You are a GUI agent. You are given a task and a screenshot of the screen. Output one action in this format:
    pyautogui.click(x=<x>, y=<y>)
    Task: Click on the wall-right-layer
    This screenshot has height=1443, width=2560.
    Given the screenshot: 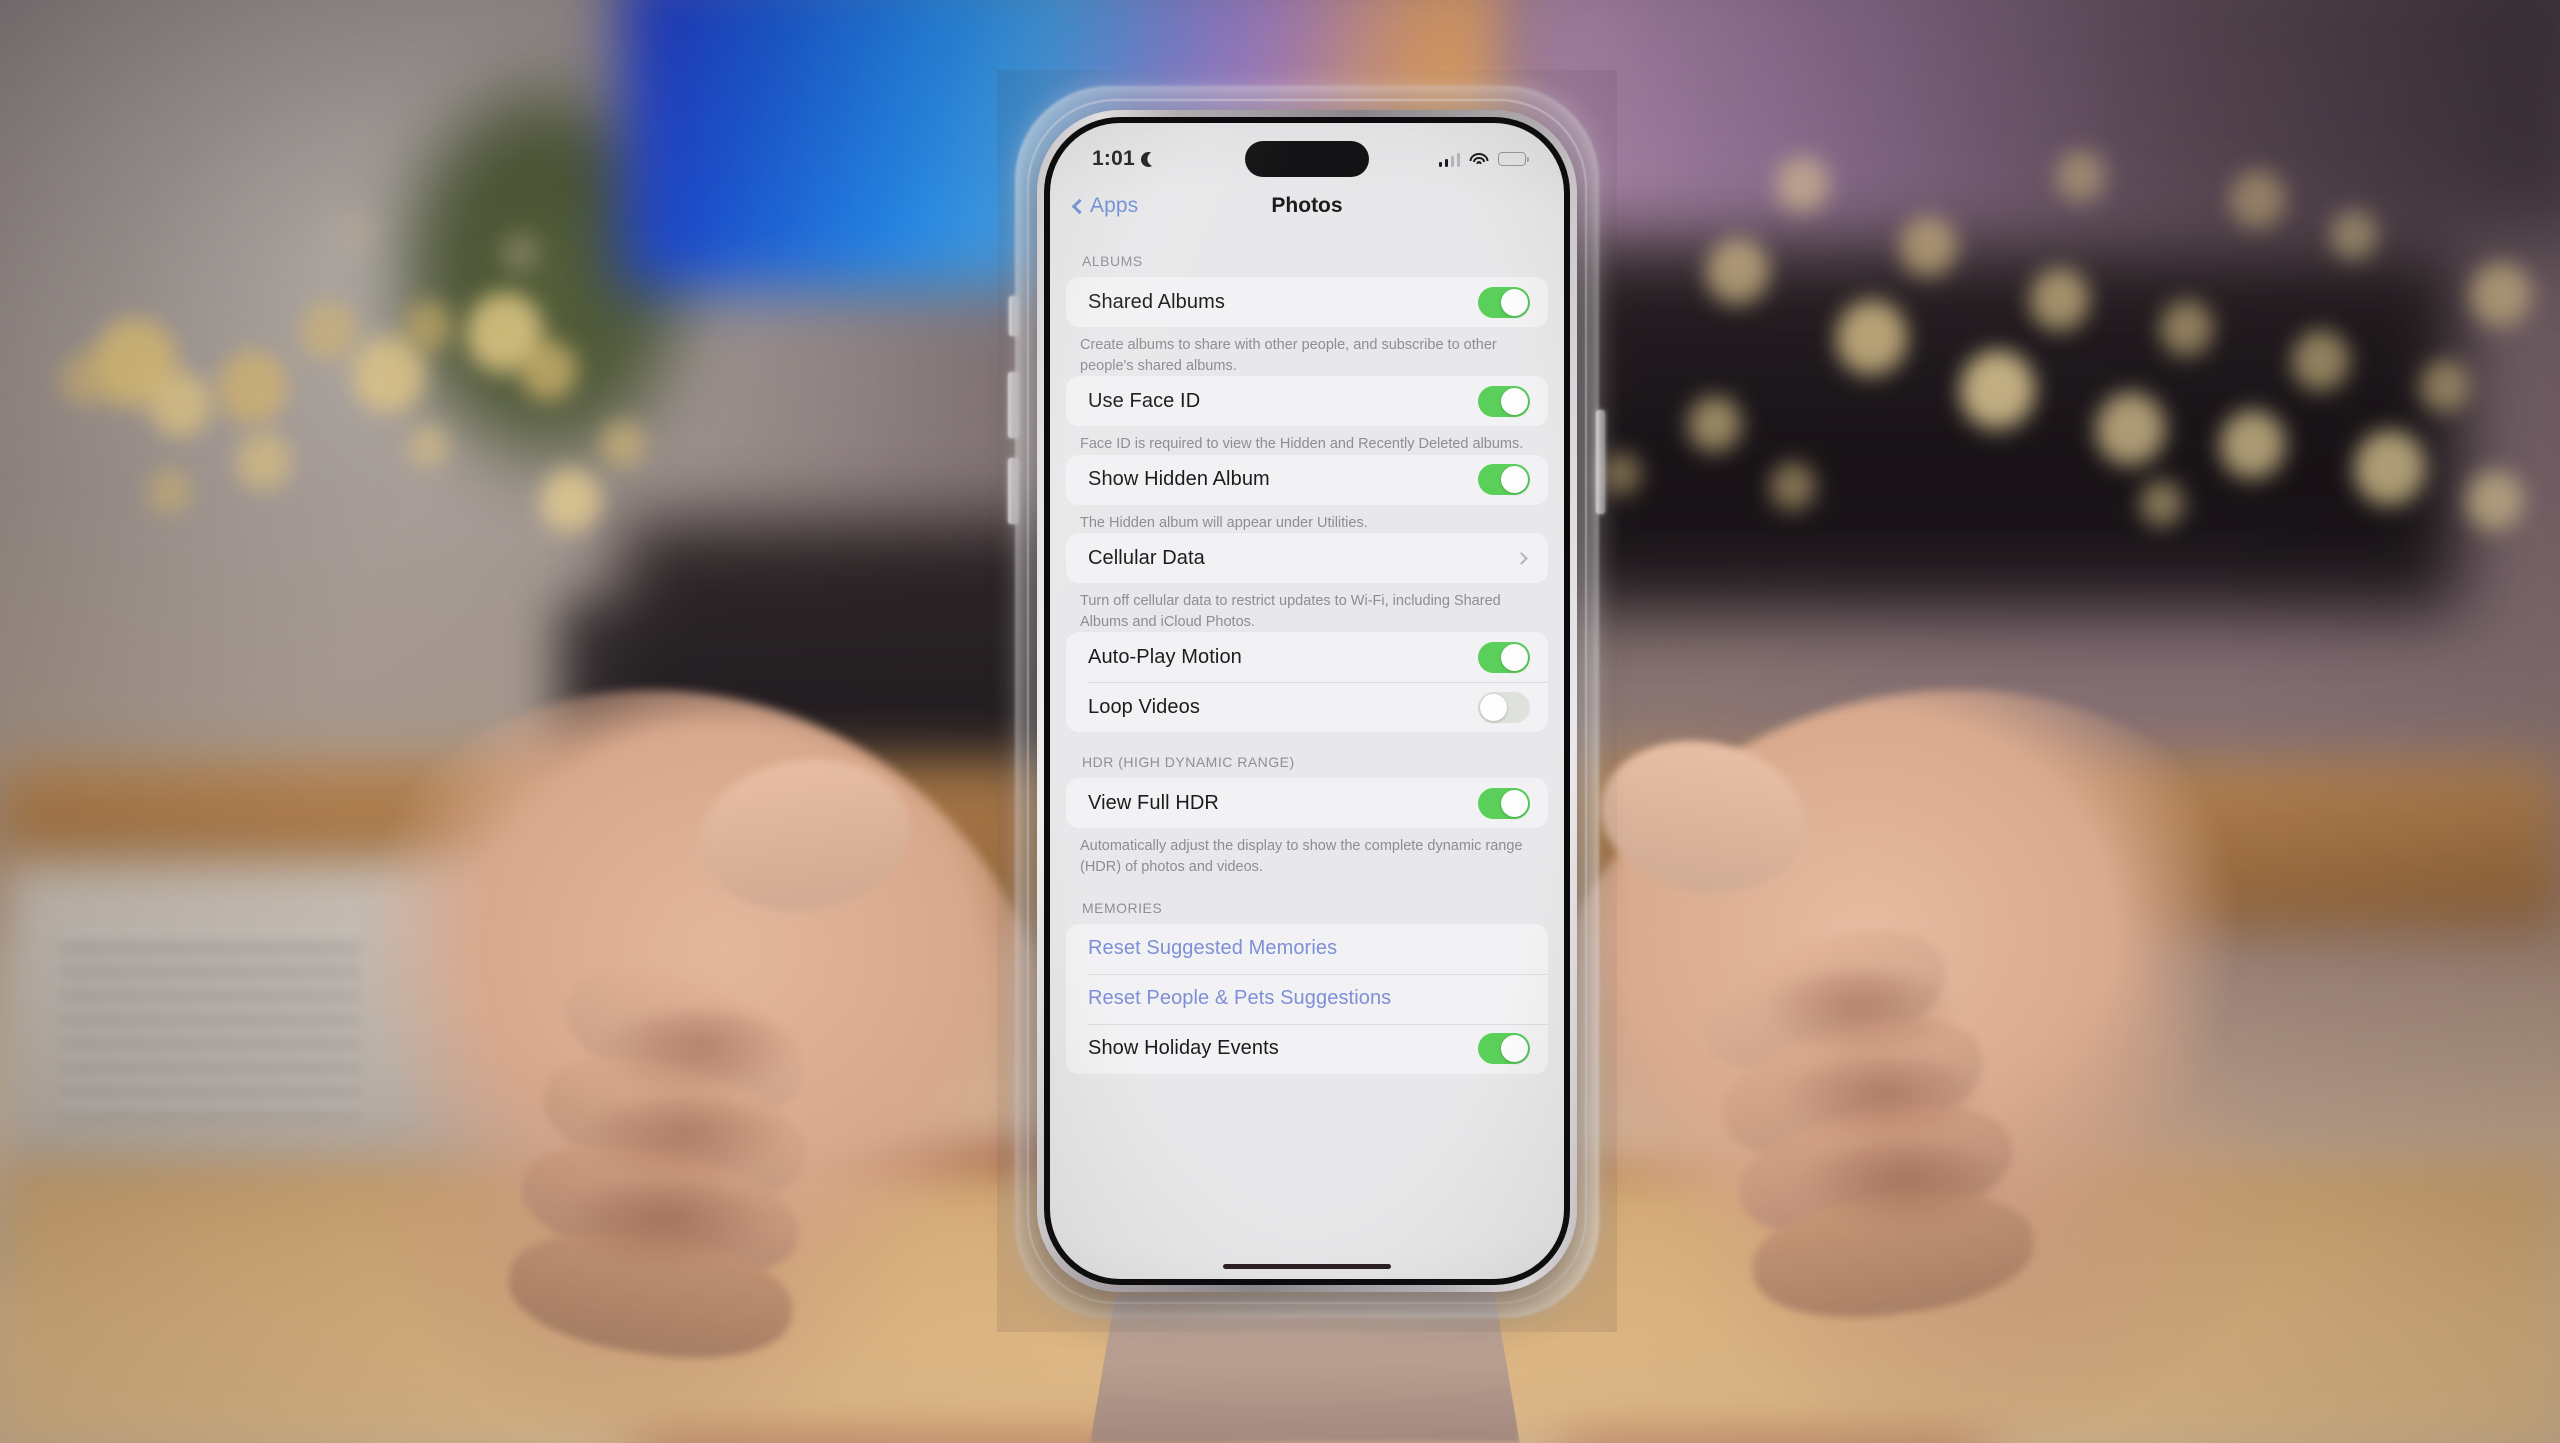 What is the action you would take?
    pyautogui.click(x=2030, y=120)
    